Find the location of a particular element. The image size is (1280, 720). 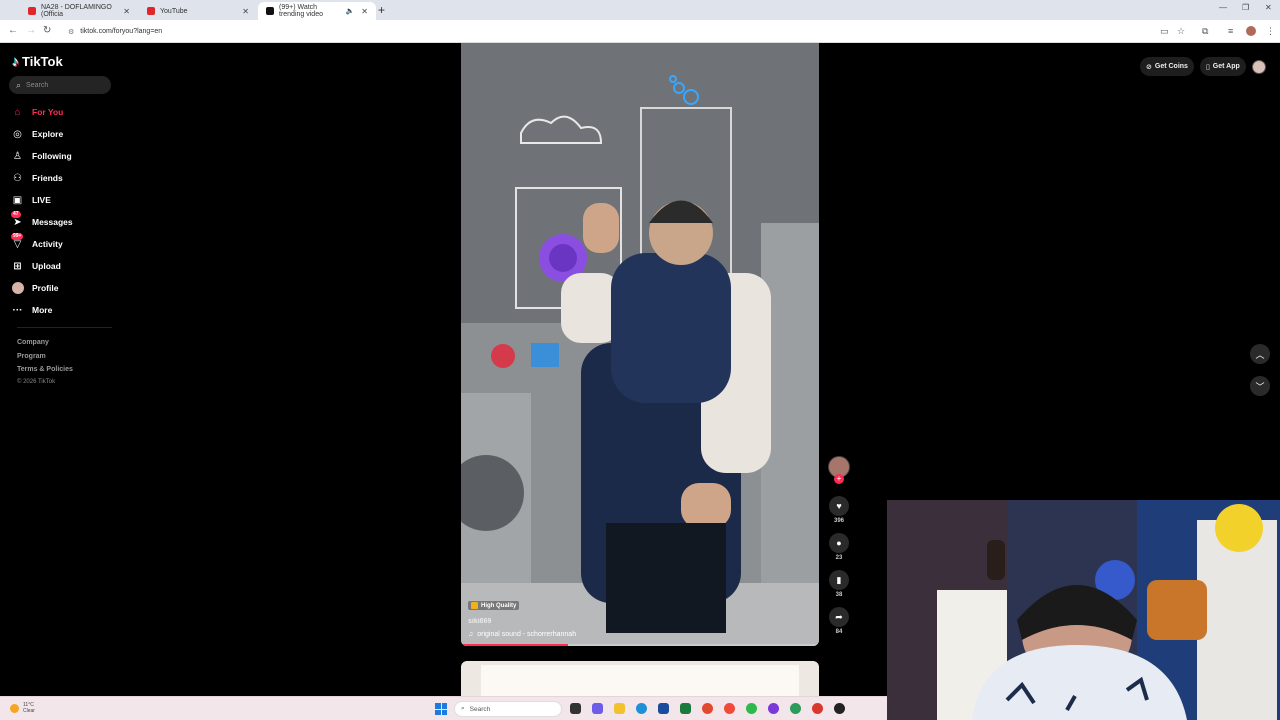

cast-icon: ▭ is located at coordinates (1164, 31).